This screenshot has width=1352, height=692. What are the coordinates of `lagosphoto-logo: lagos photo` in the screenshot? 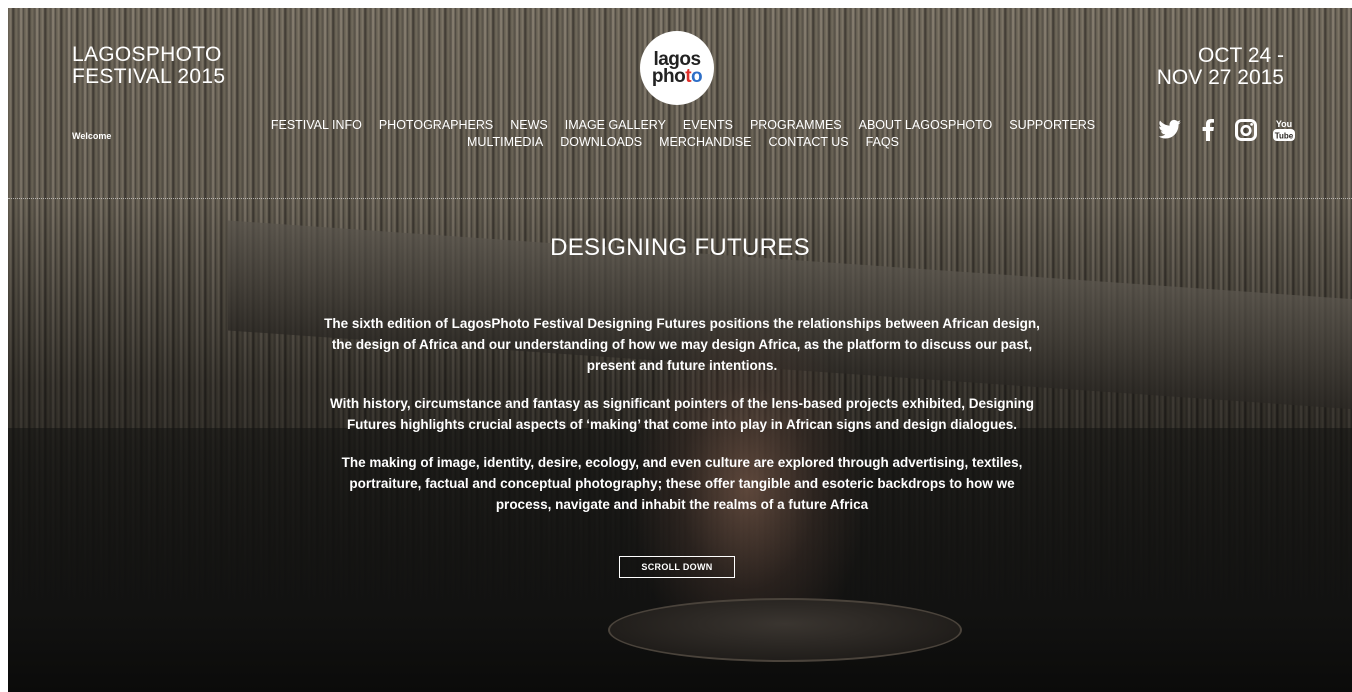 It's located at (677, 68).